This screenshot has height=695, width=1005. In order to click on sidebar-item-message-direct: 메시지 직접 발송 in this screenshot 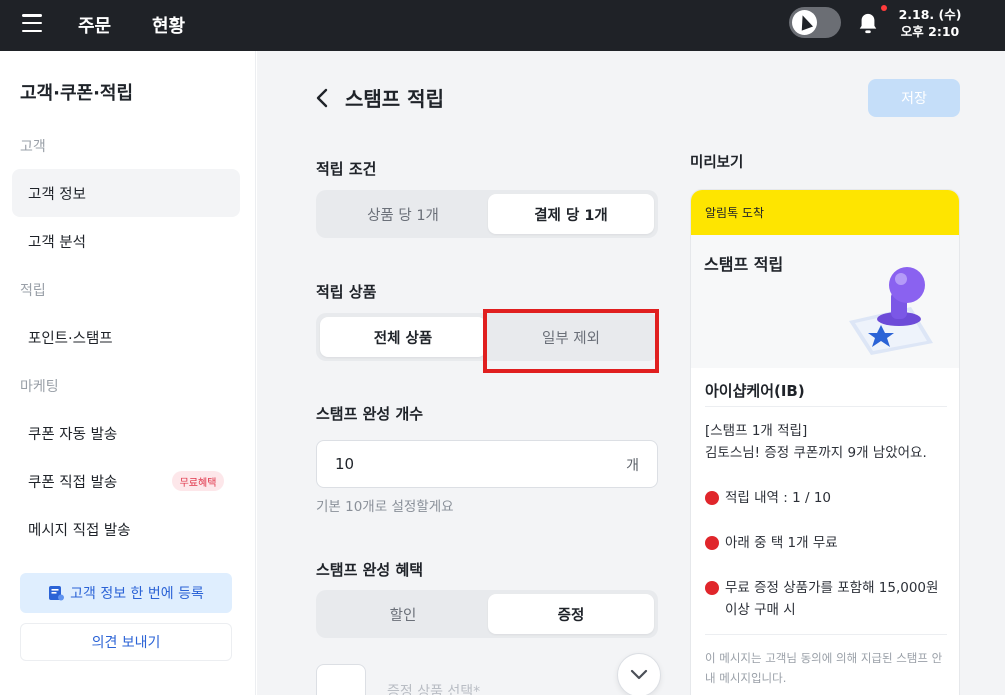, I will do `click(126, 529)`.